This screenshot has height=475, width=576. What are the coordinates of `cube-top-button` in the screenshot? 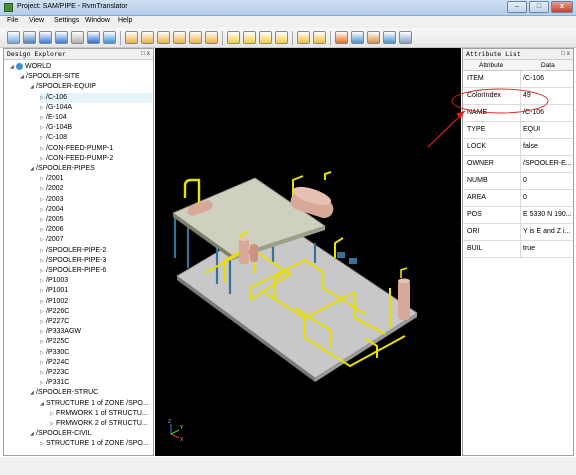 It's located at (195, 37).